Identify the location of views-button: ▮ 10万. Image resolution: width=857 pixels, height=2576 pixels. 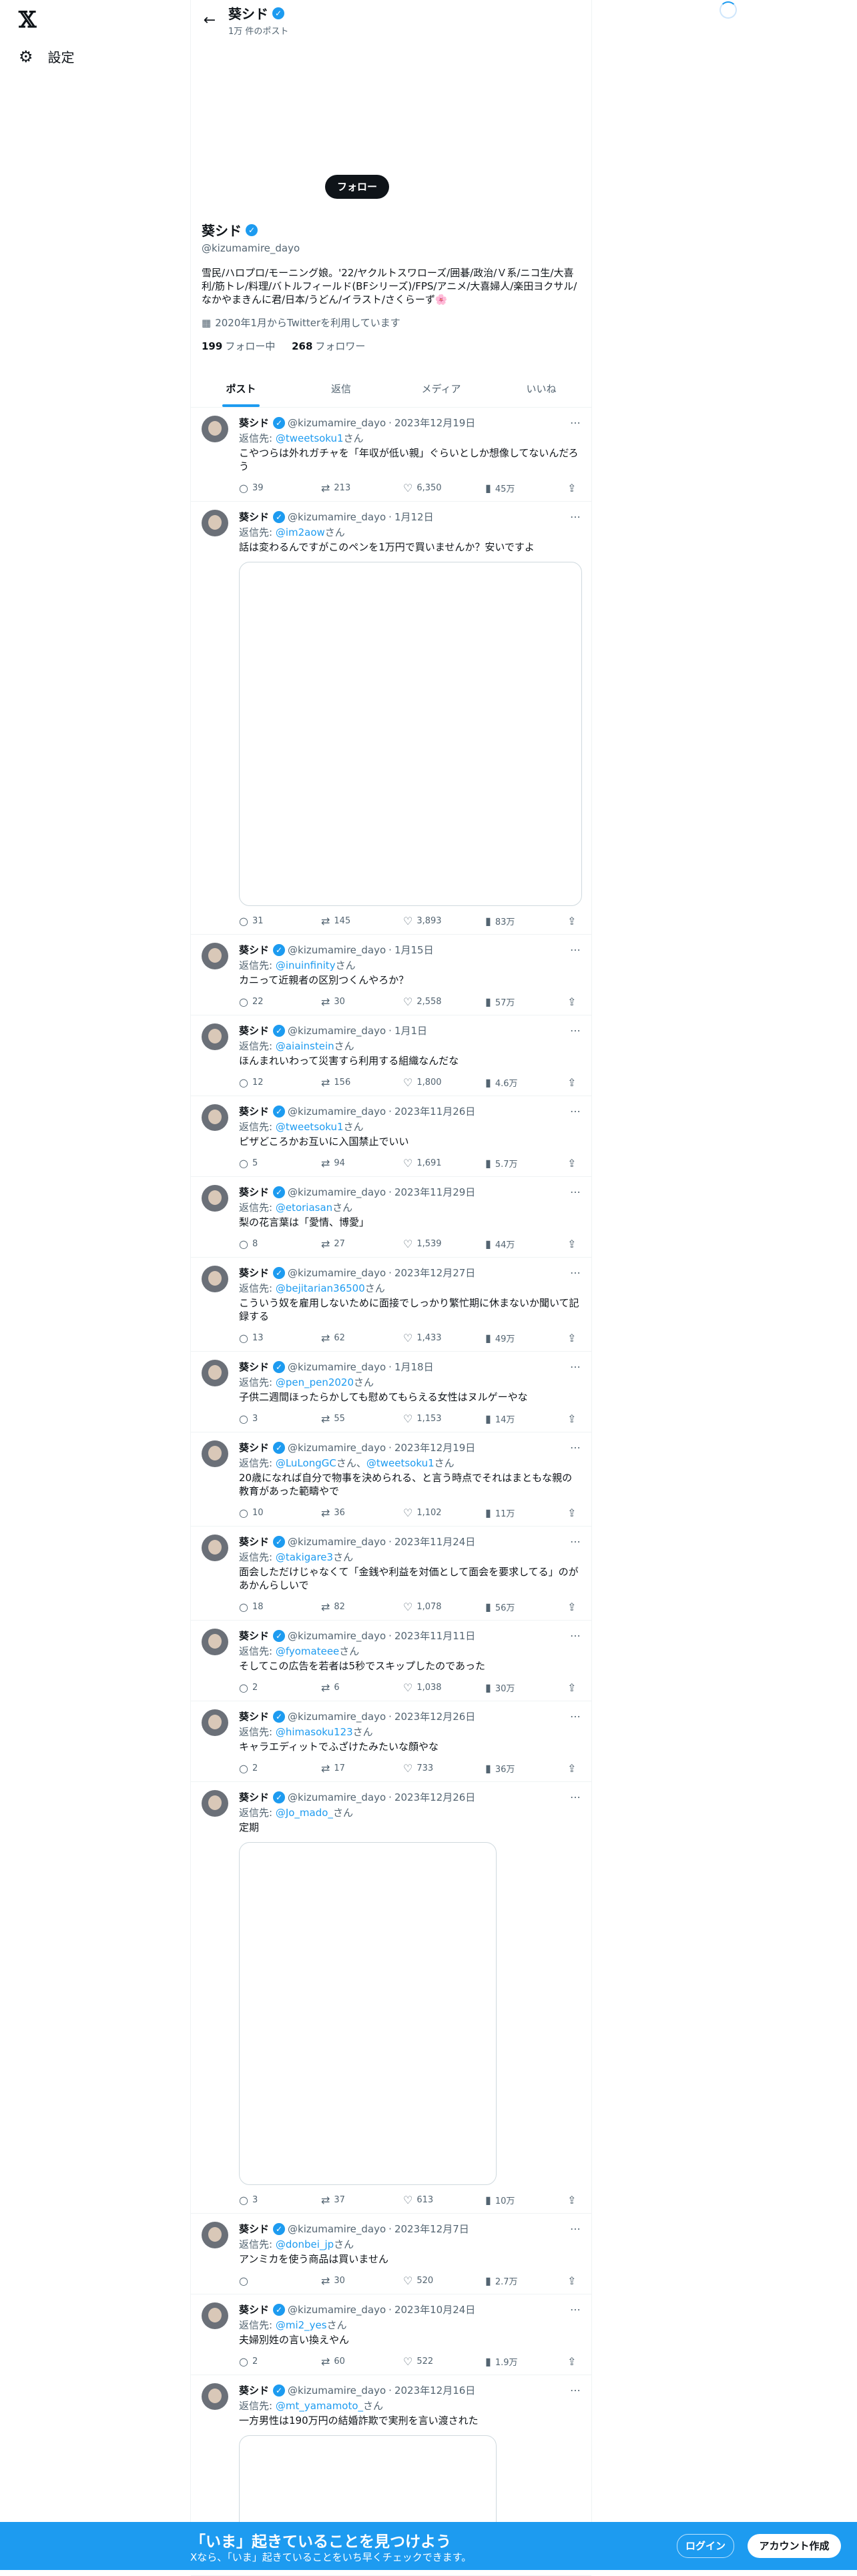
(505, 2200).